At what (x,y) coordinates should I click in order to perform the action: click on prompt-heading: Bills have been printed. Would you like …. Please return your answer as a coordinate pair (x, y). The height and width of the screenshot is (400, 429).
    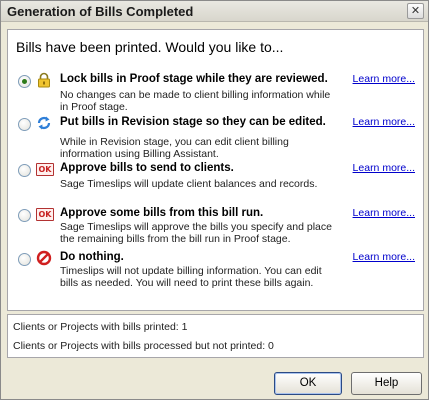
    Looking at the image, I should click on (150, 47).